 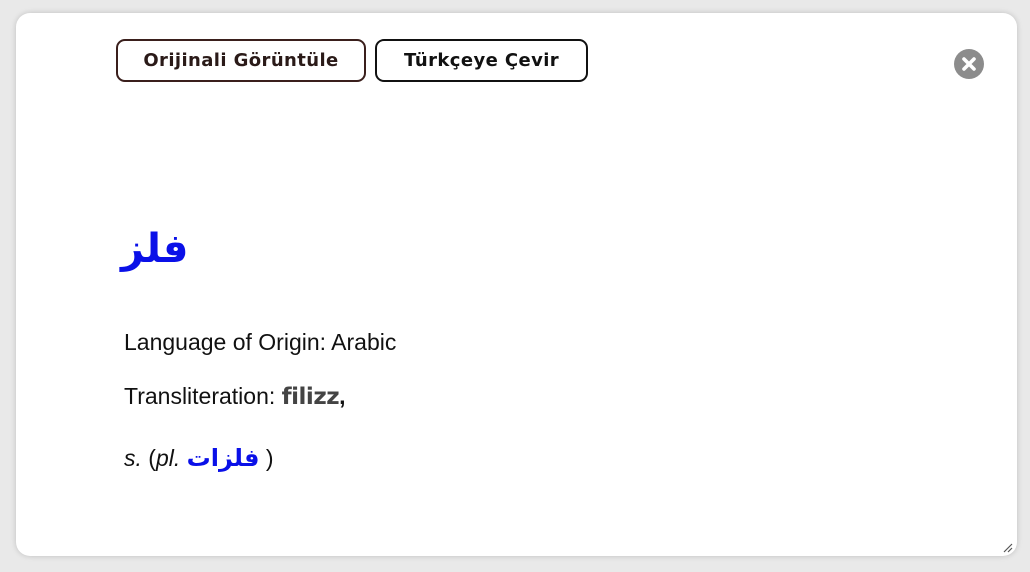 I want to click on origin-value: Arabic, so click(x=364, y=342).